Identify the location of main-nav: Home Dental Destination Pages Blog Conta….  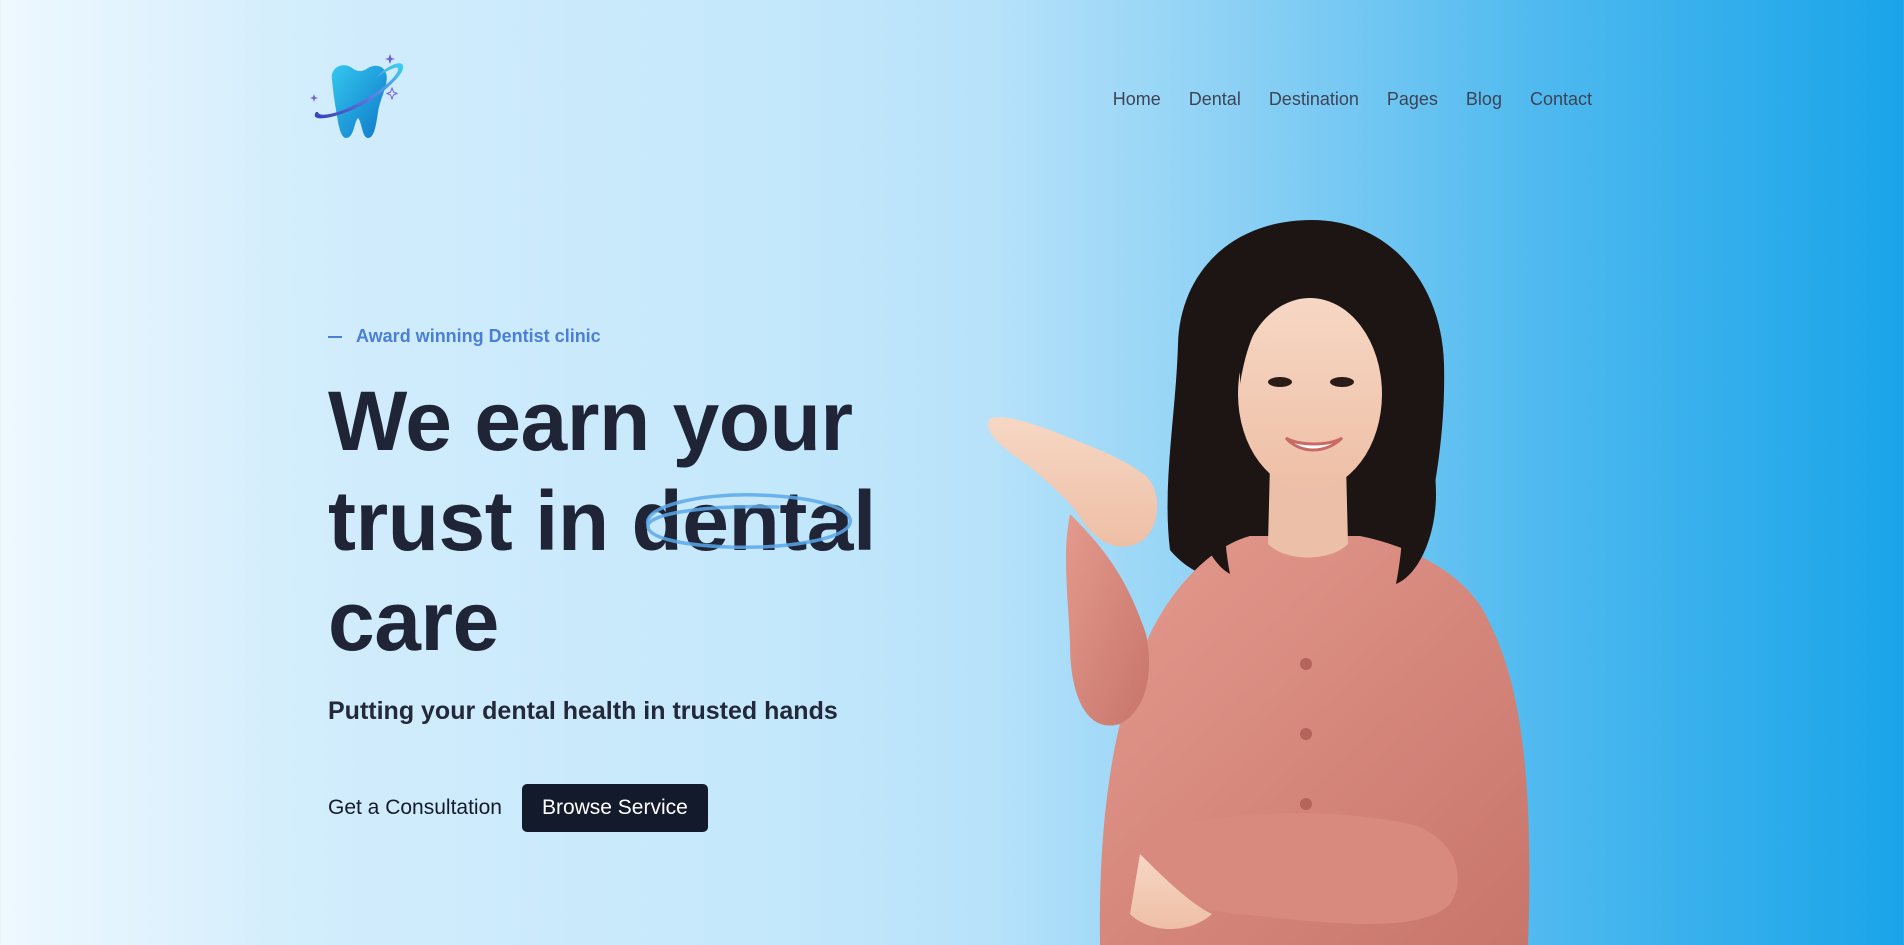
(1352, 99).